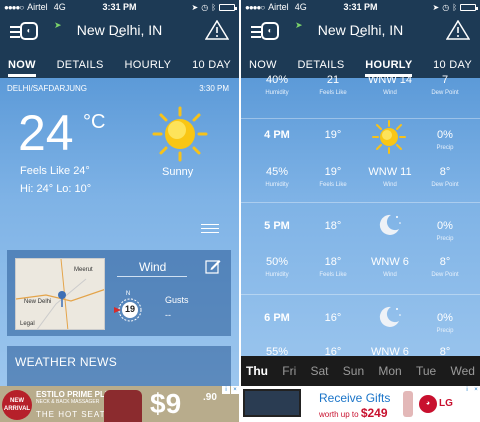  What do you see at coordinates (128, 294) in the screenshot?
I see `svg-text: N` at bounding box center [128, 294].